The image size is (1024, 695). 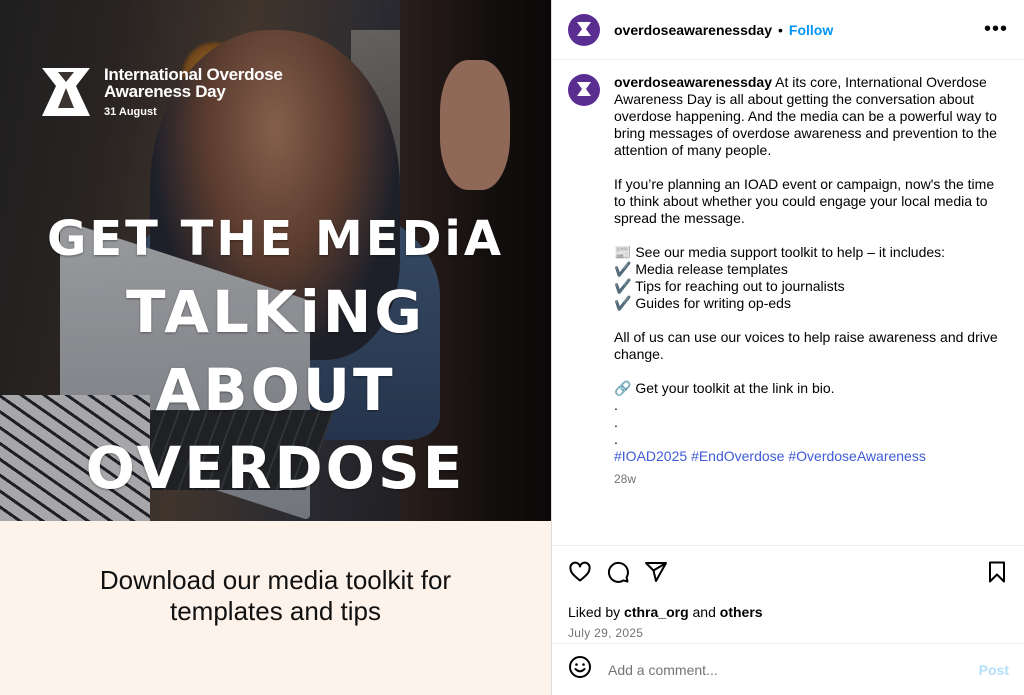 I want to click on liked-by-prefix: Liked by, so click(x=594, y=612).